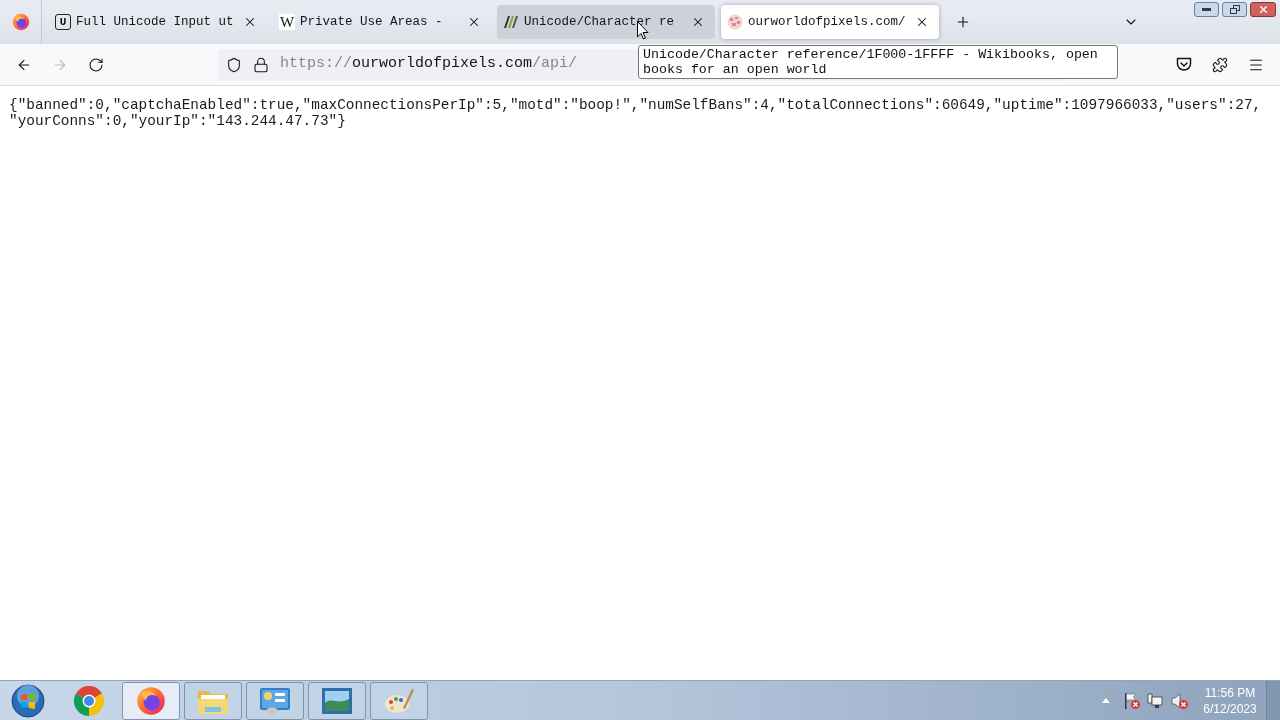  What do you see at coordinates (1230, 692) in the screenshot?
I see `clock-time: 11:56 PM` at bounding box center [1230, 692].